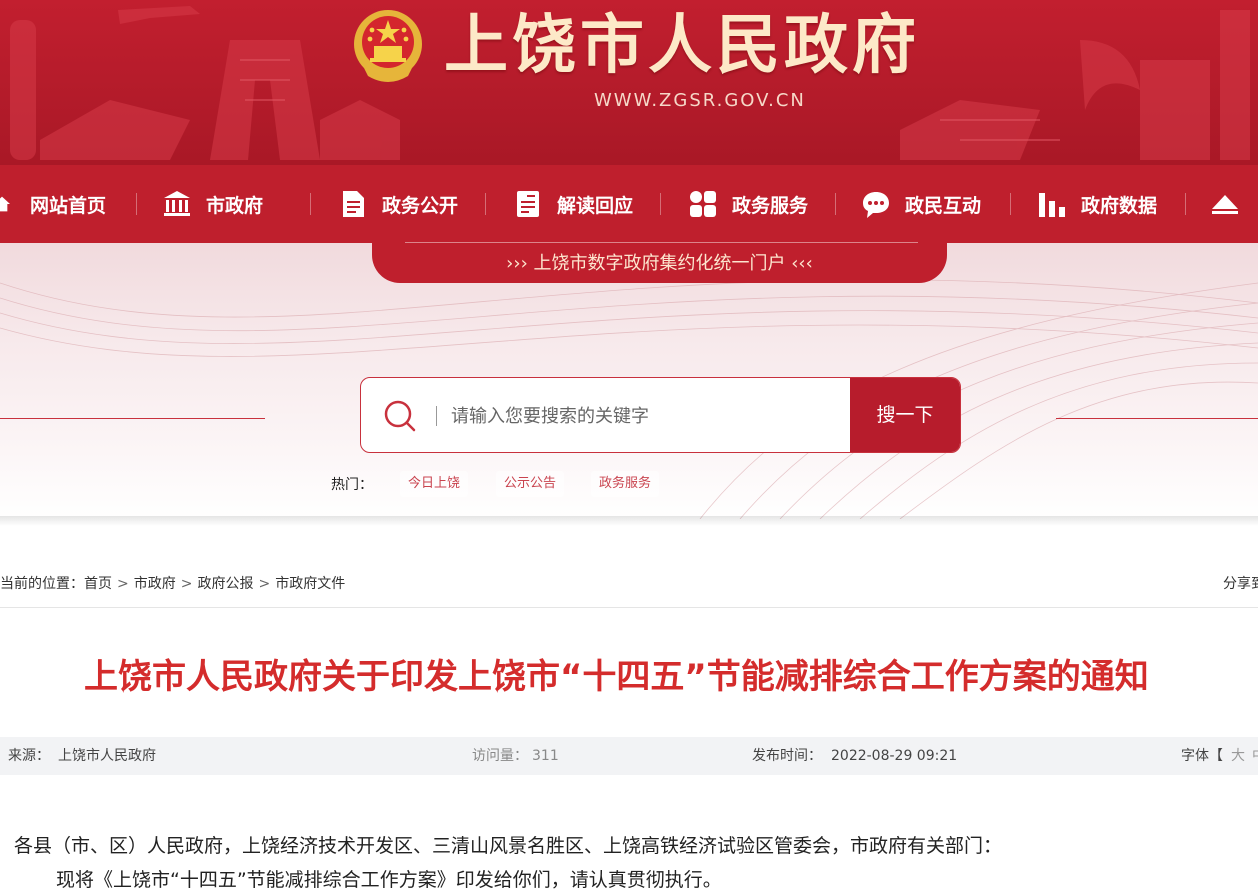 This screenshot has height=896, width=1258. What do you see at coordinates (29, 756) in the screenshot?
I see `source-label: 来源：` at bounding box center [29, 756].